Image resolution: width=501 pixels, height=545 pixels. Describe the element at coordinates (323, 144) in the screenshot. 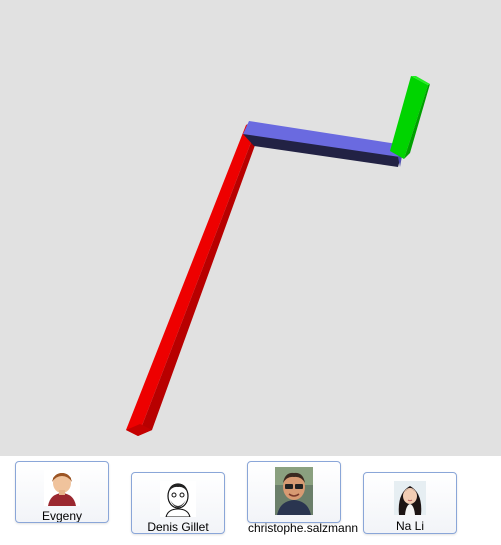

I see `blue-arm-segment` at that location.